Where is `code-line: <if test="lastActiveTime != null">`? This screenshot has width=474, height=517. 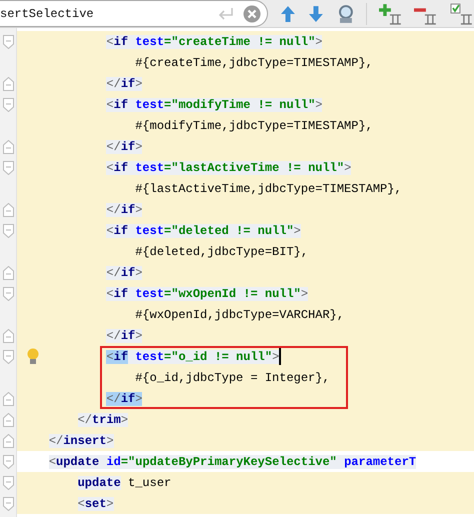
code-line: <if test="lastActiveTime != null"> is located at coordinates (229, 167).